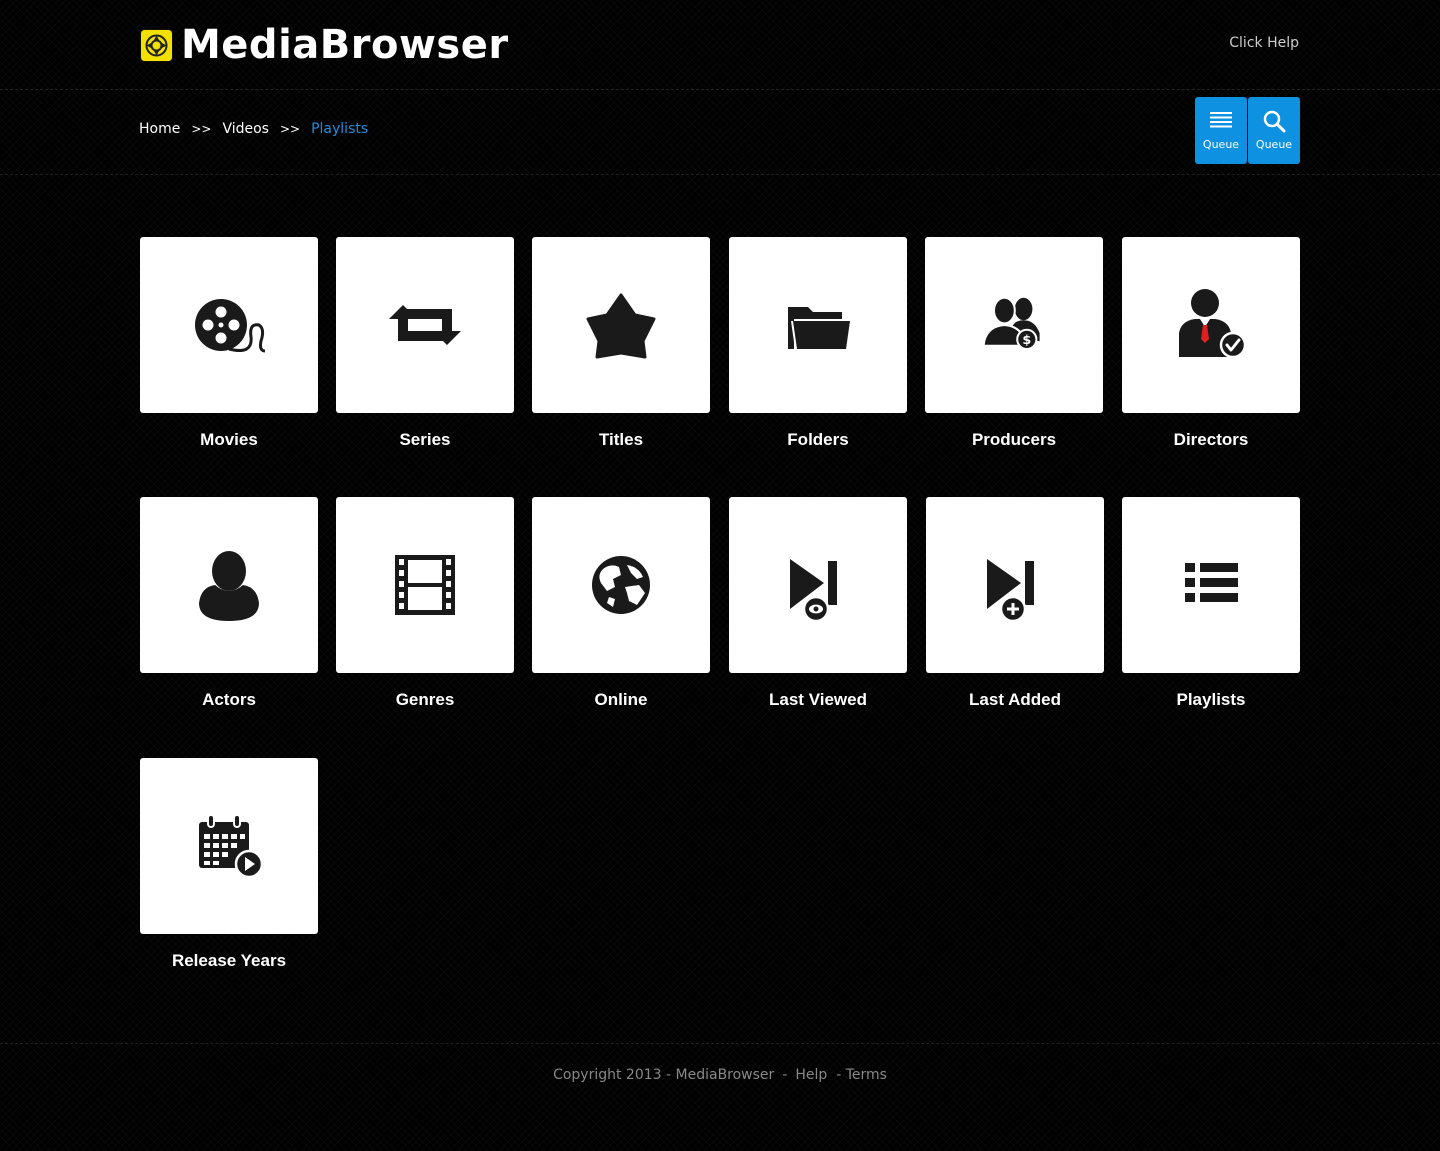  What do you see at coordinates (425, 699) in the screenshot?
I see `tile-genres-label: Genres` at bounding box center [425, 699].